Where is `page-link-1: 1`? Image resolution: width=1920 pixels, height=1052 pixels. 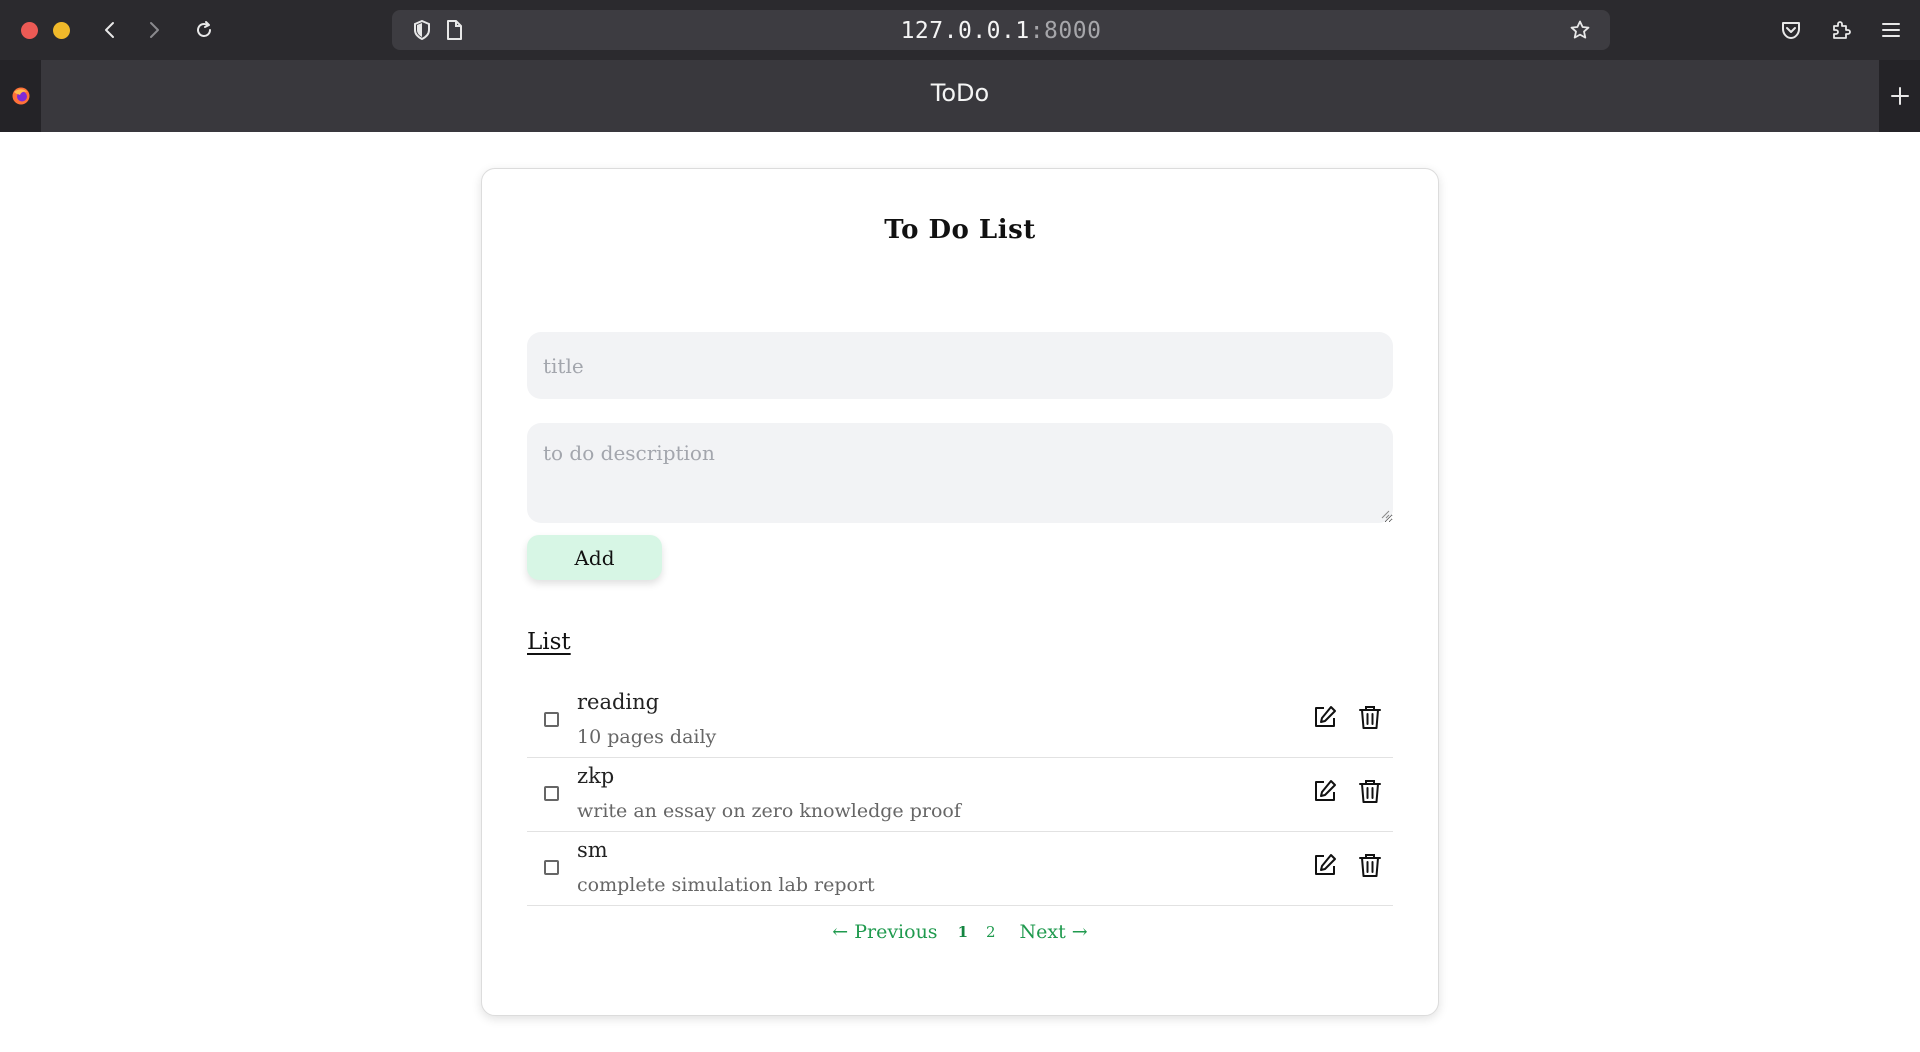 page-link-1: 1 is located at coordinates (963, 932).